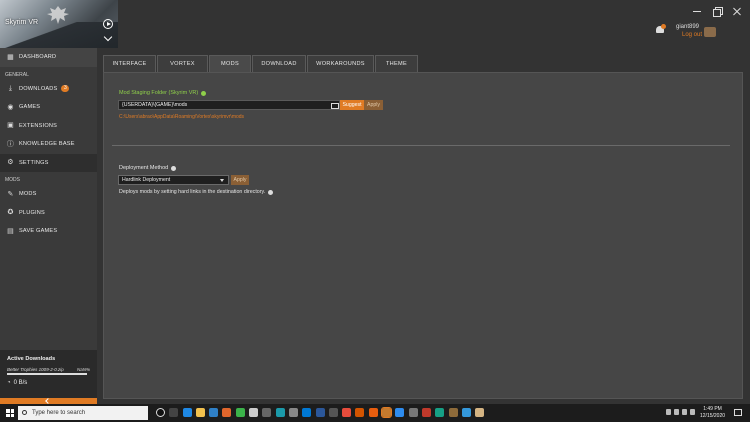 The width and height of the screenshot is (750, 422). I want to click on downloads-count-badge: 3, so click(65, 89).